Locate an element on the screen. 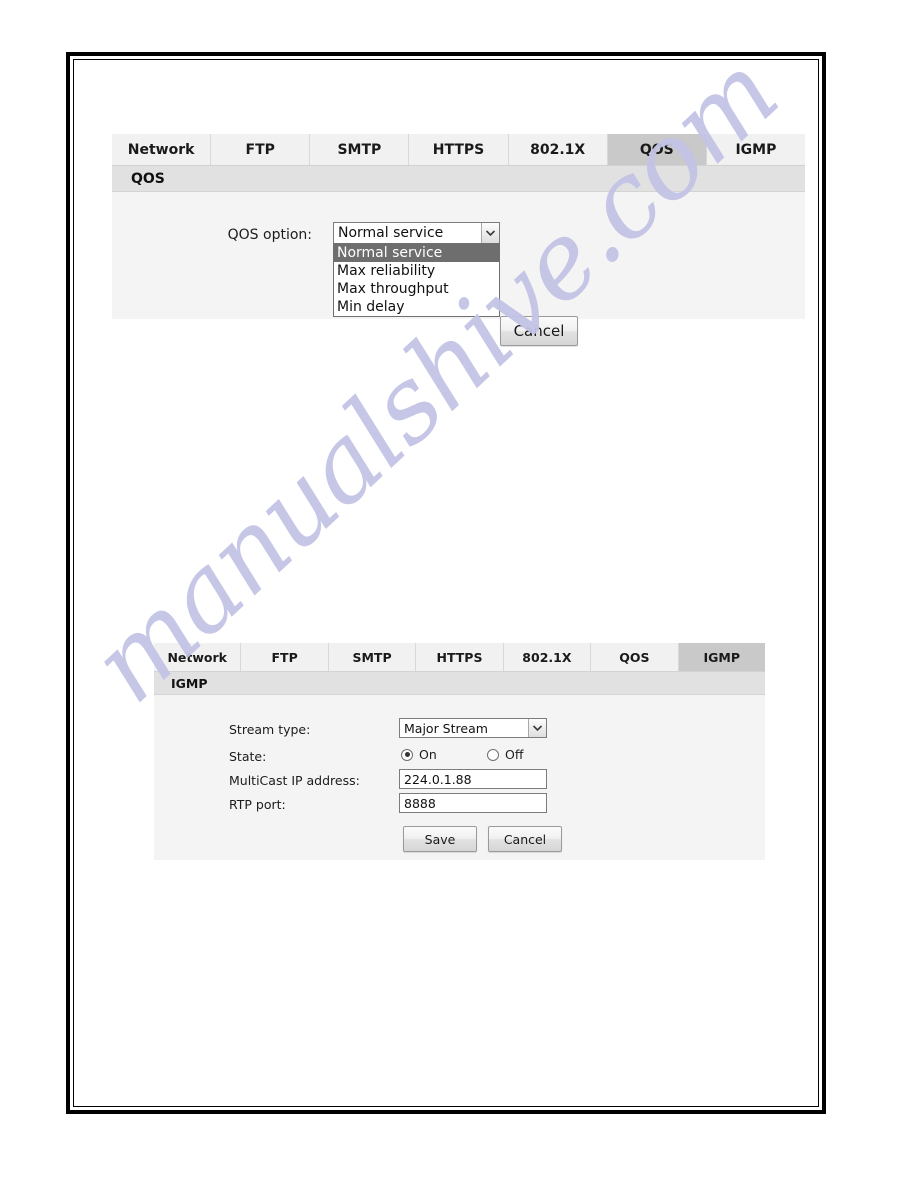 This screenshot has height=1188, width=918. stream-type-select-value: Major Stream is located at coordinates (446, 728).